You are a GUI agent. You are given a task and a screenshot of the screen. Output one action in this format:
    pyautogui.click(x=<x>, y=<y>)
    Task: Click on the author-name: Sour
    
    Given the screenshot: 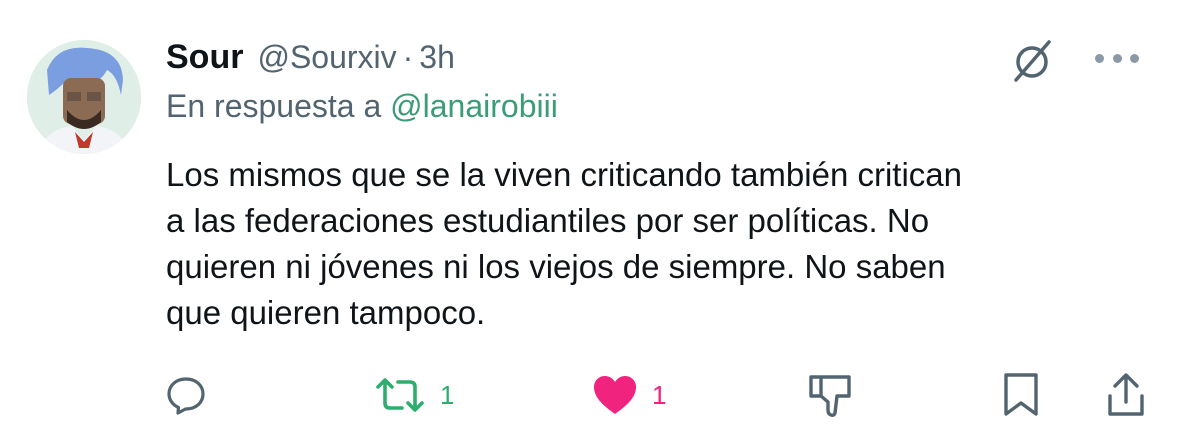 What is the action you would take?
    pyautogui.click(x=204, y=57)
    